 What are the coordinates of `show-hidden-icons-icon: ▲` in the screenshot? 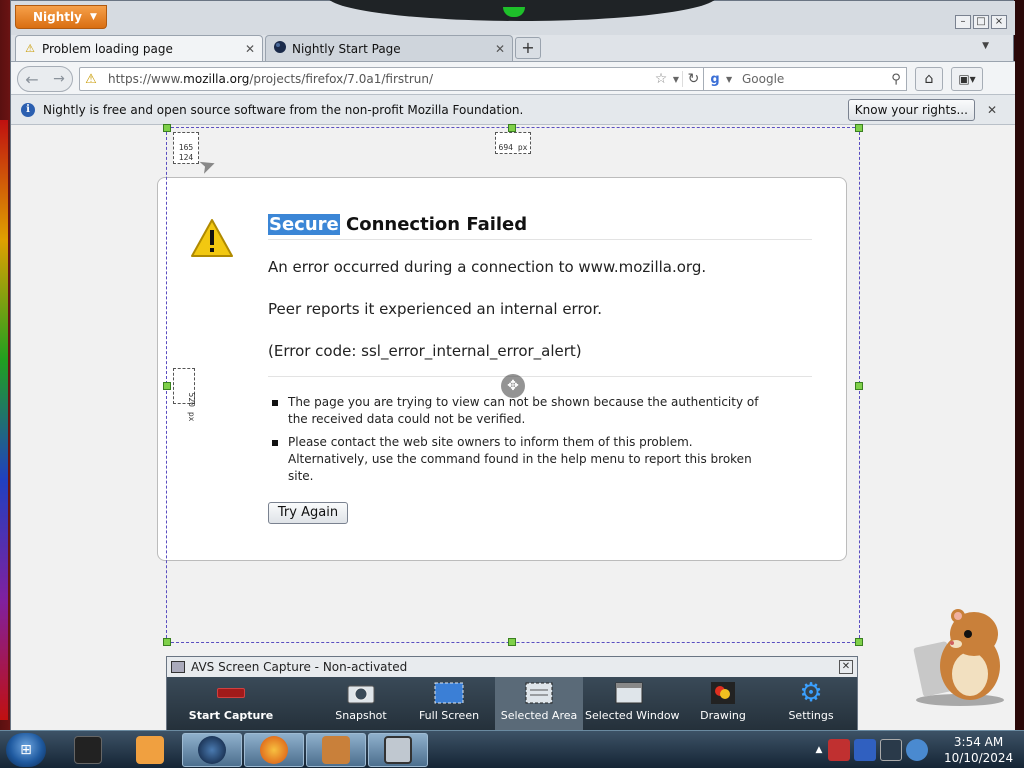 It's located at (819, 750).